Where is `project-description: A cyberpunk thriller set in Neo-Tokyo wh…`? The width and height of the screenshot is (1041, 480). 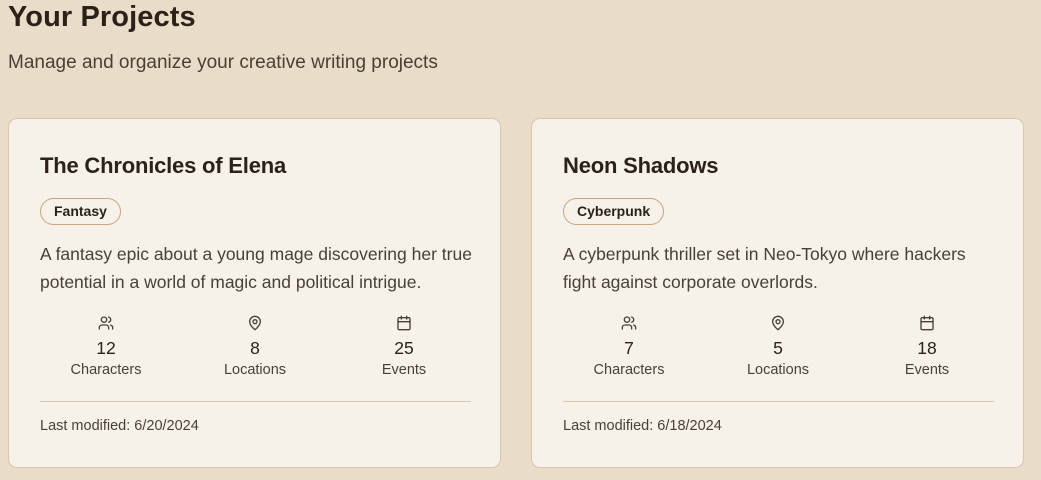 project-description: A cyberpunk thriller set in Neo-Tokyo wh… is located at coordinates (764, 268).